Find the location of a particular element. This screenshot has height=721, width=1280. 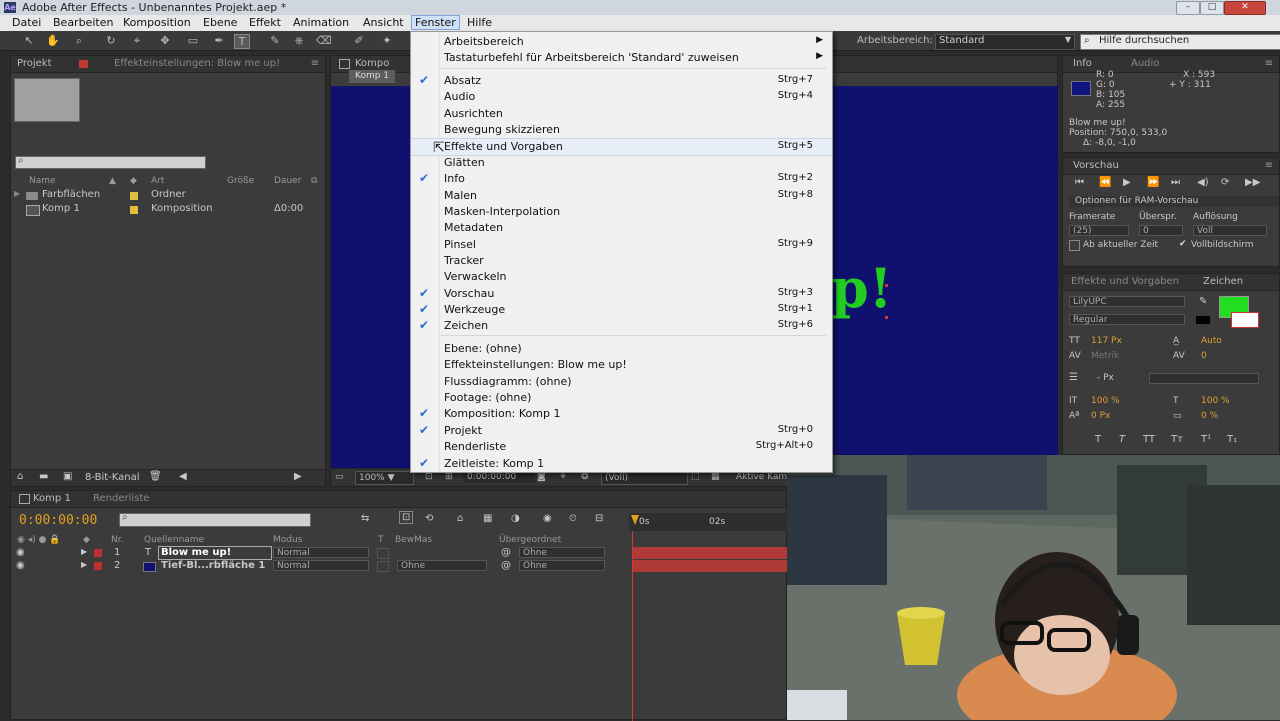

menu-item: Footage: (ohne) is located at coordinates (621, 398).